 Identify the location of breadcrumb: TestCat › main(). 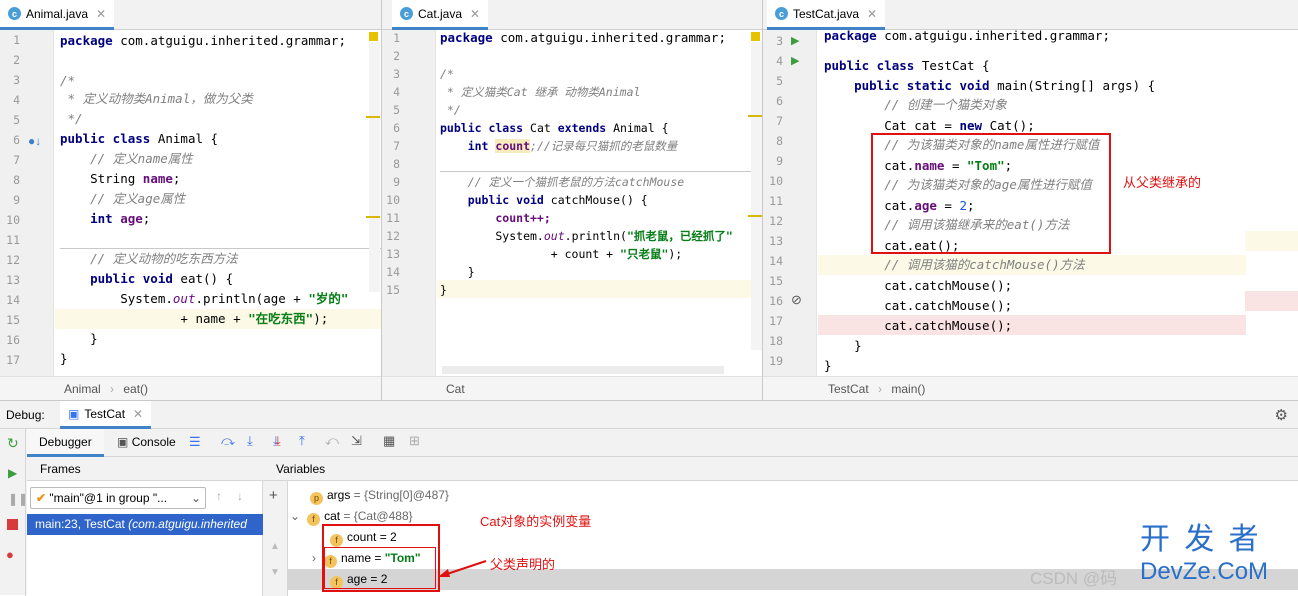
(1030, 388).